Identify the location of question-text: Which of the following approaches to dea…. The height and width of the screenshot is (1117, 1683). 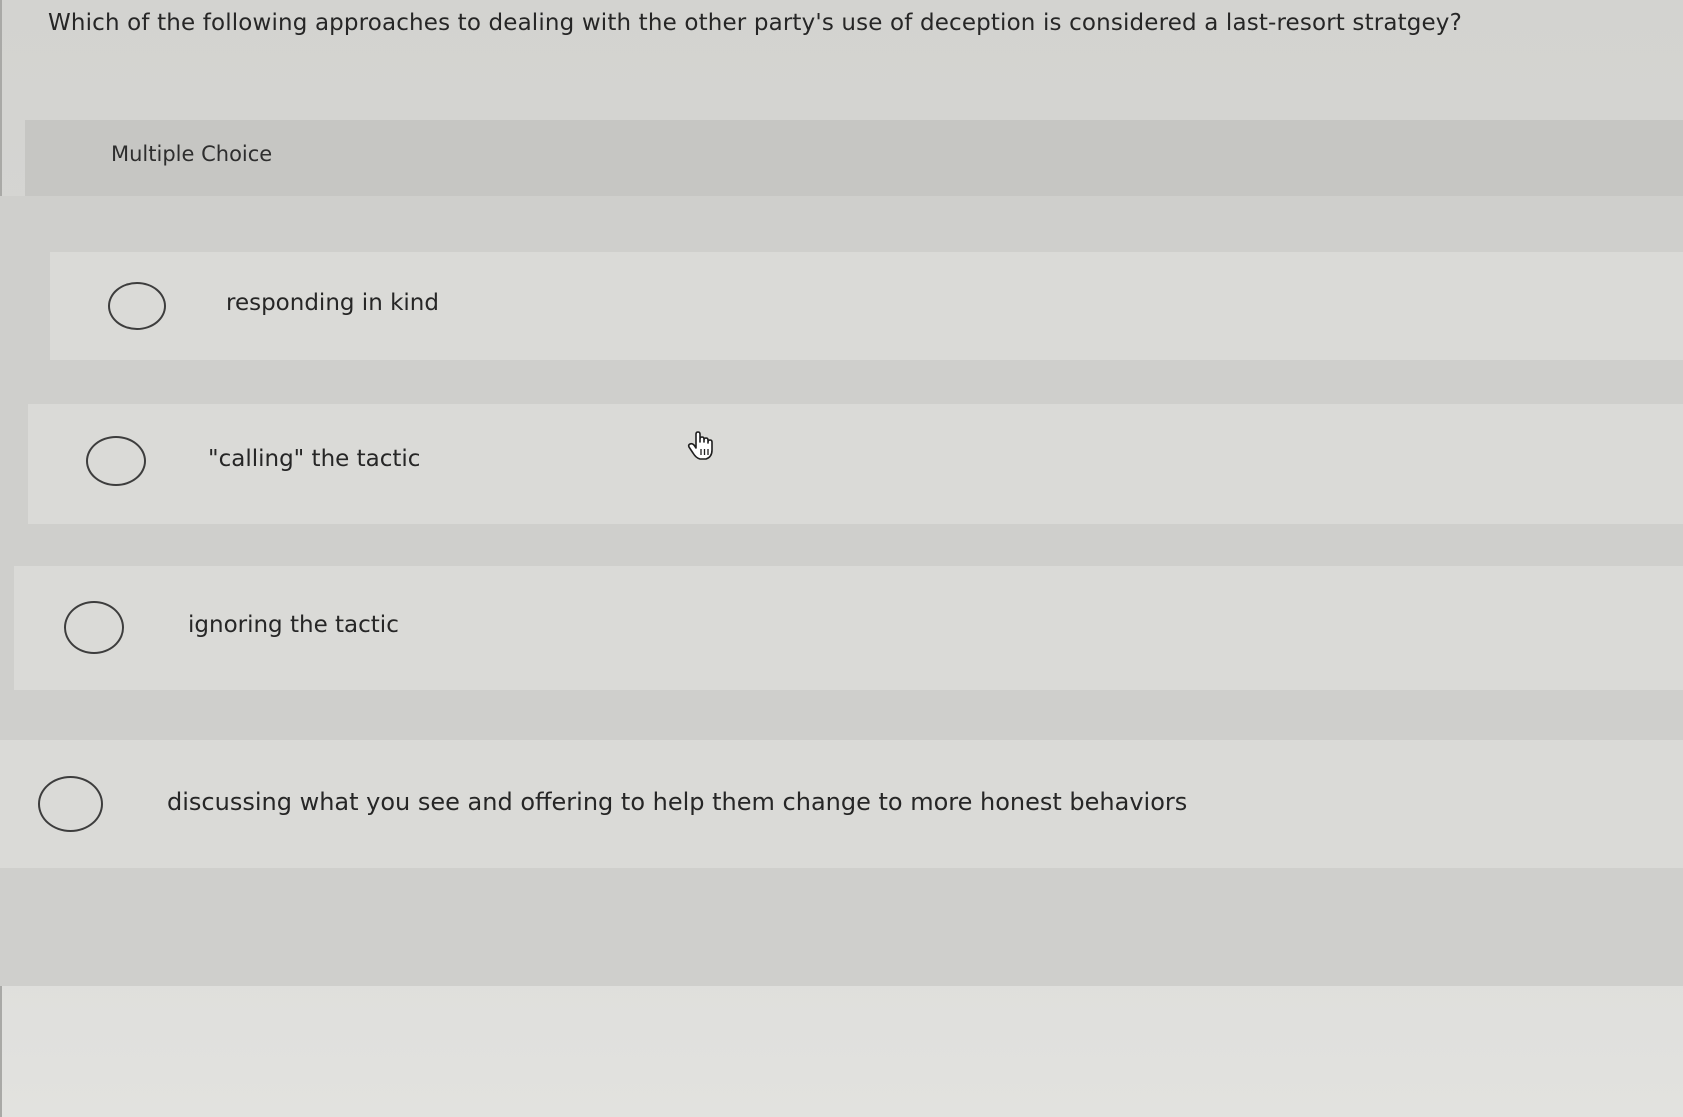
(755, 23).